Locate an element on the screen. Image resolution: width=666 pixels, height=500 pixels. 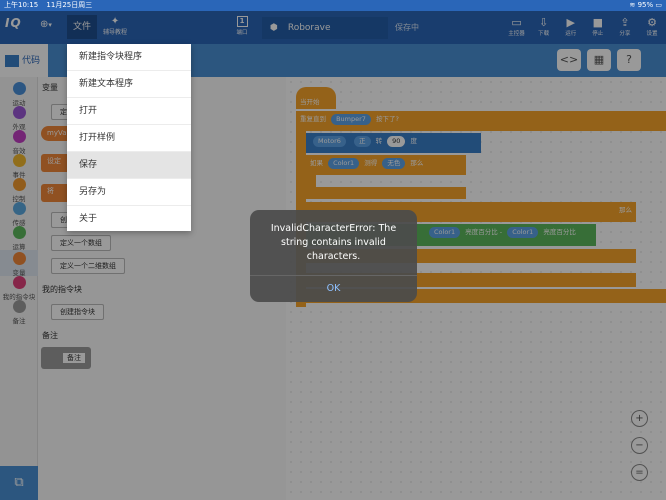
file-menu: 新建指令块程序 新建文本程序 打开 打开样例 保存 另存为 关于 is located at coordinates (129, 137).